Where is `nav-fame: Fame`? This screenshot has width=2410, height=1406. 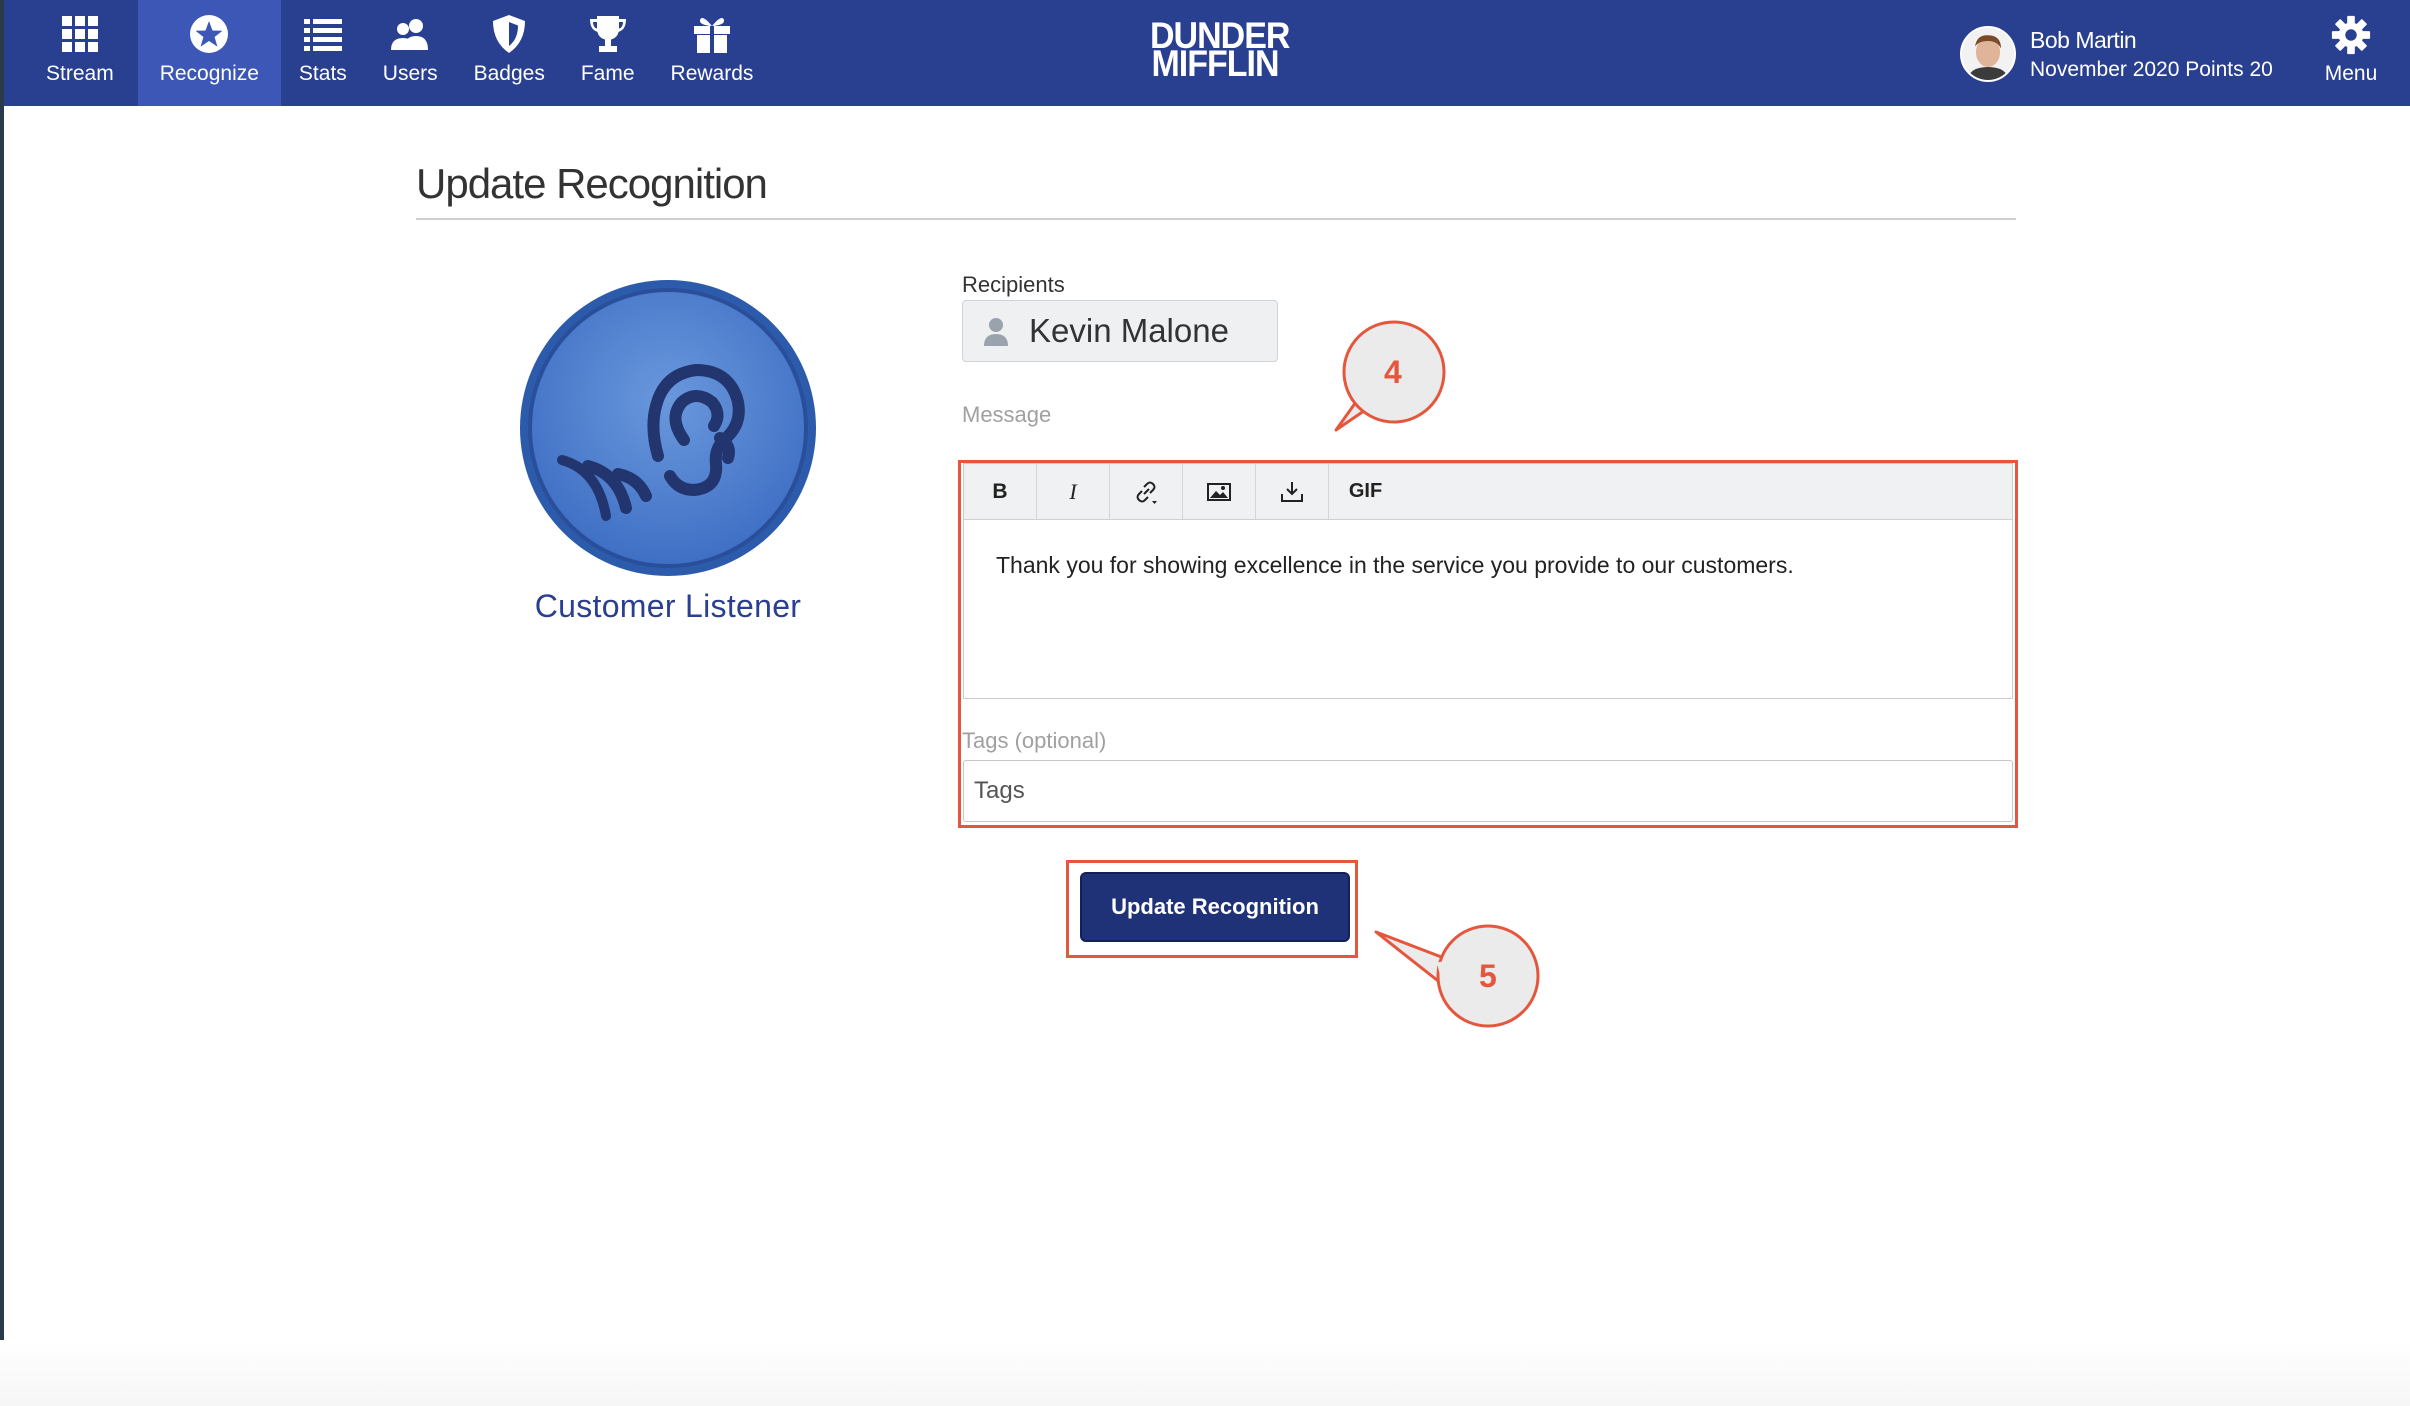
nav-fame: Fame is located at coordinates (608, 53).